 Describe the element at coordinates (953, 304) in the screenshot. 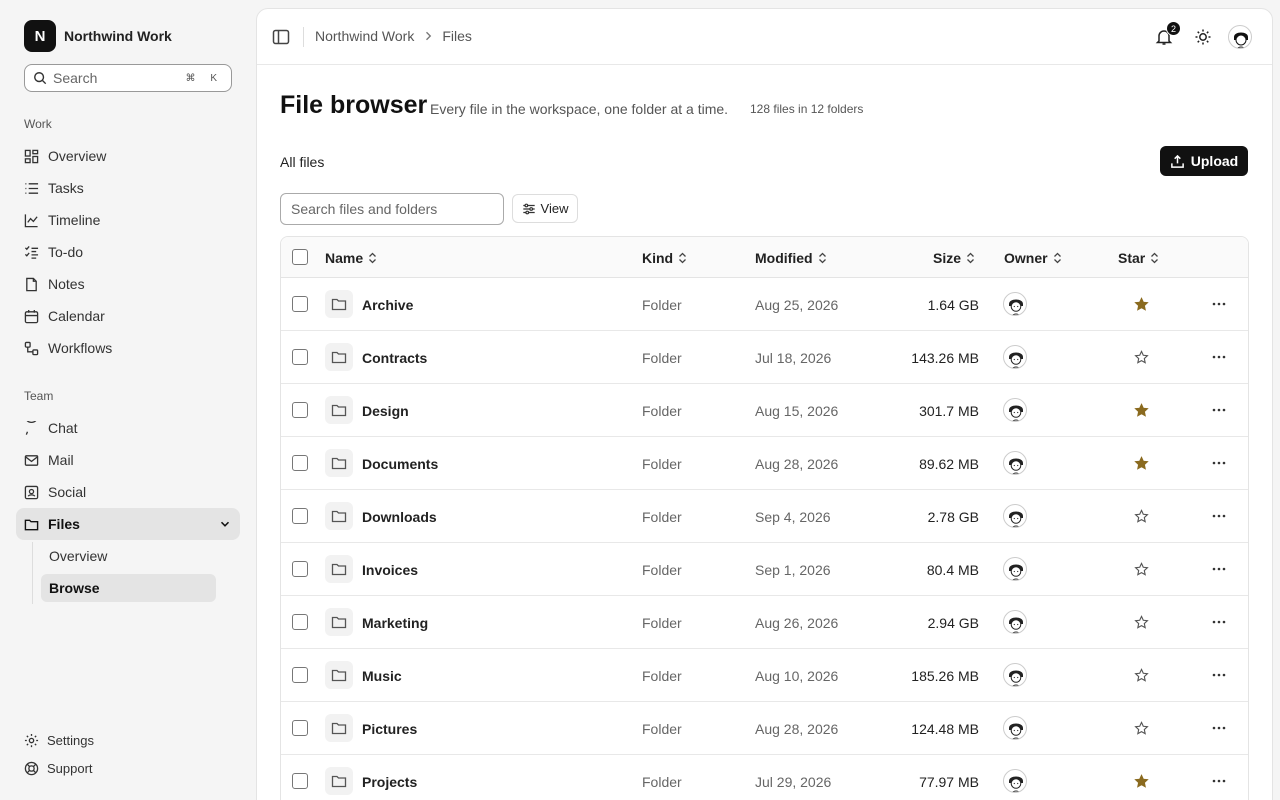

I see `file-size: 1.64 GB` at that location.